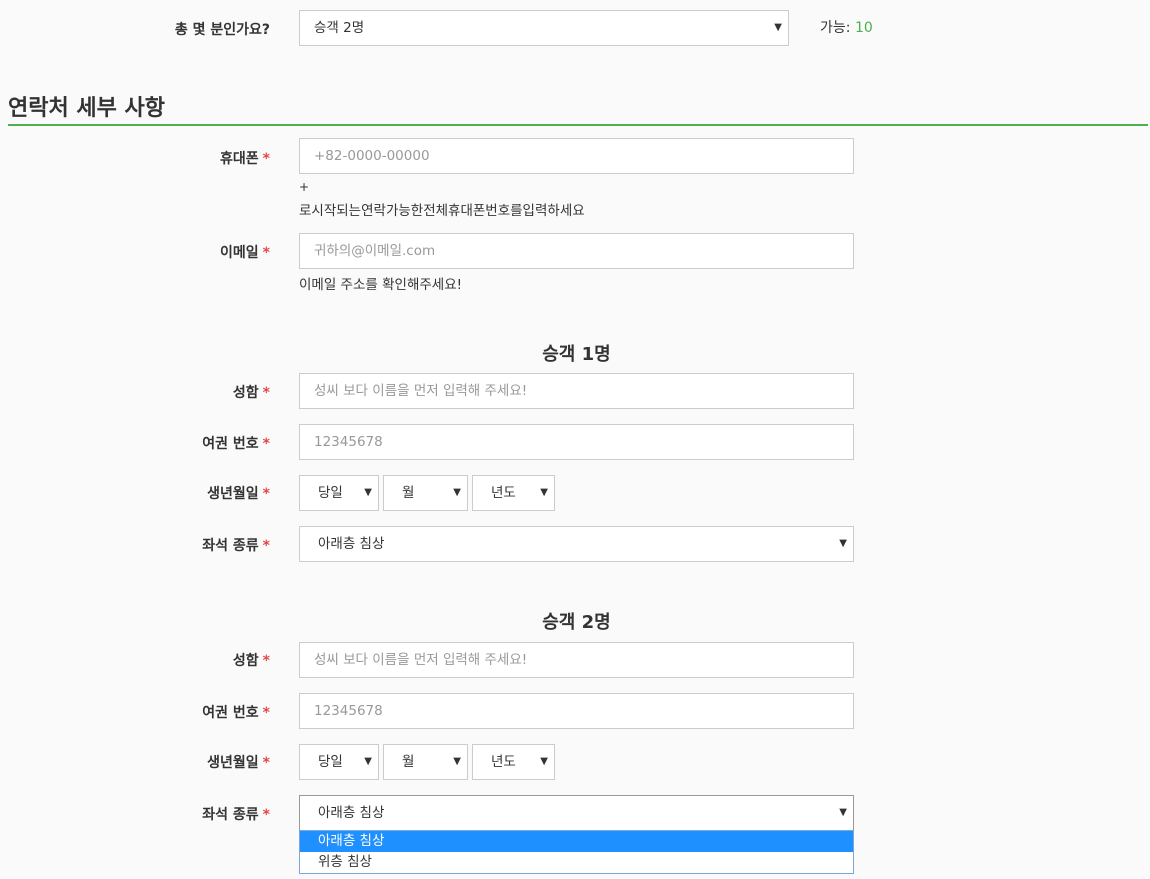  I want to click on passenger-2-seat-select: 아래층 침상 ▼, so click(576, 813).